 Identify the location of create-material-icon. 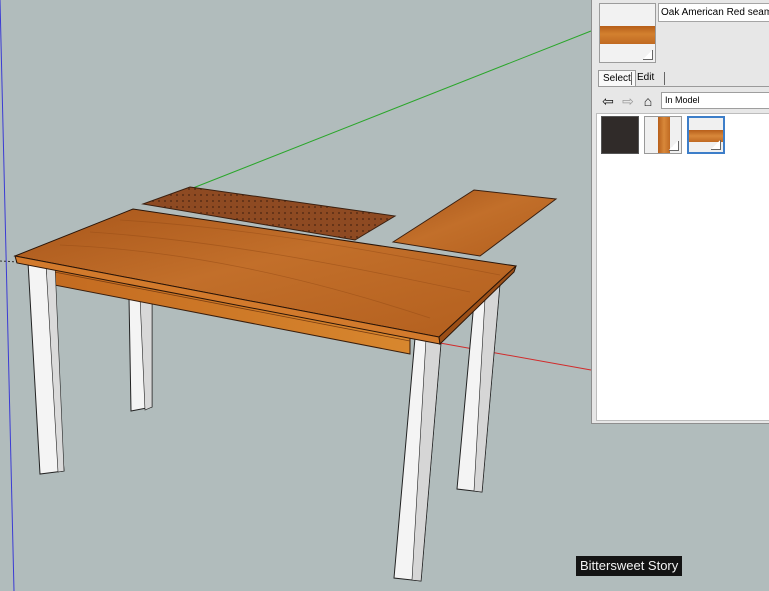
(648, 55).